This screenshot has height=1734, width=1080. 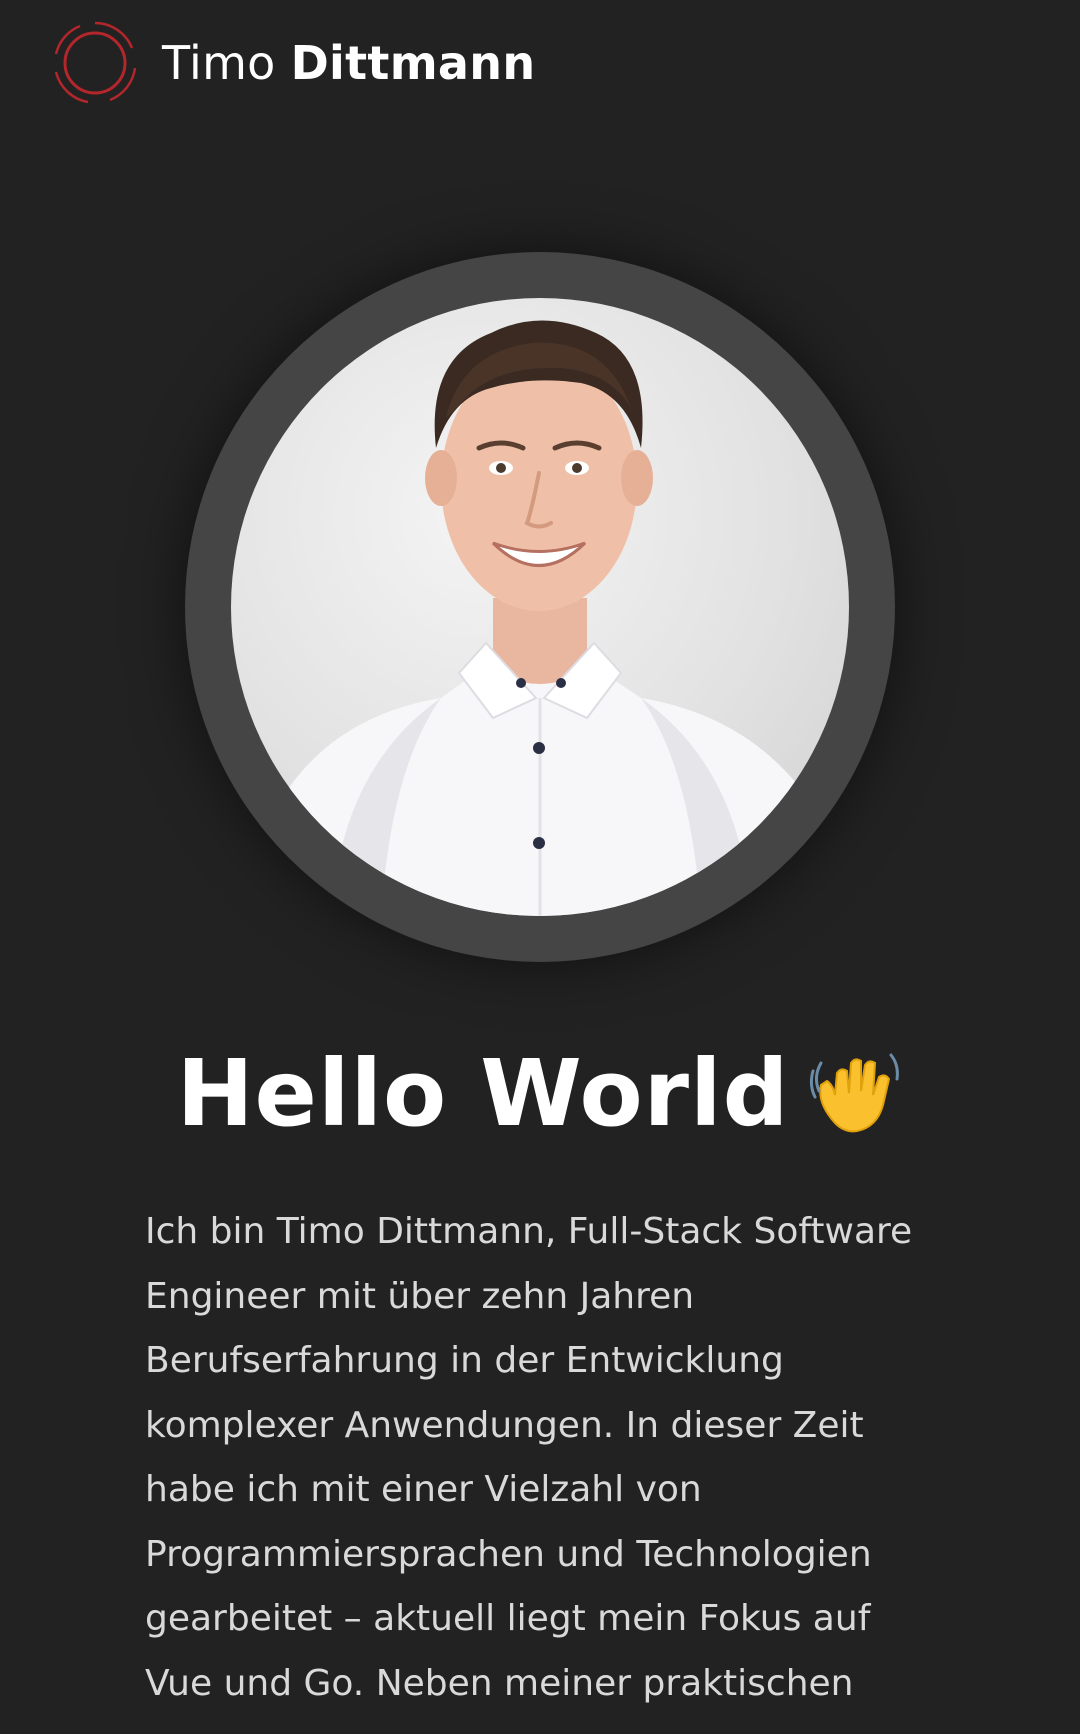 I want to click on site-brand-name: Timo Dittmann, so click(x=348, y=63).